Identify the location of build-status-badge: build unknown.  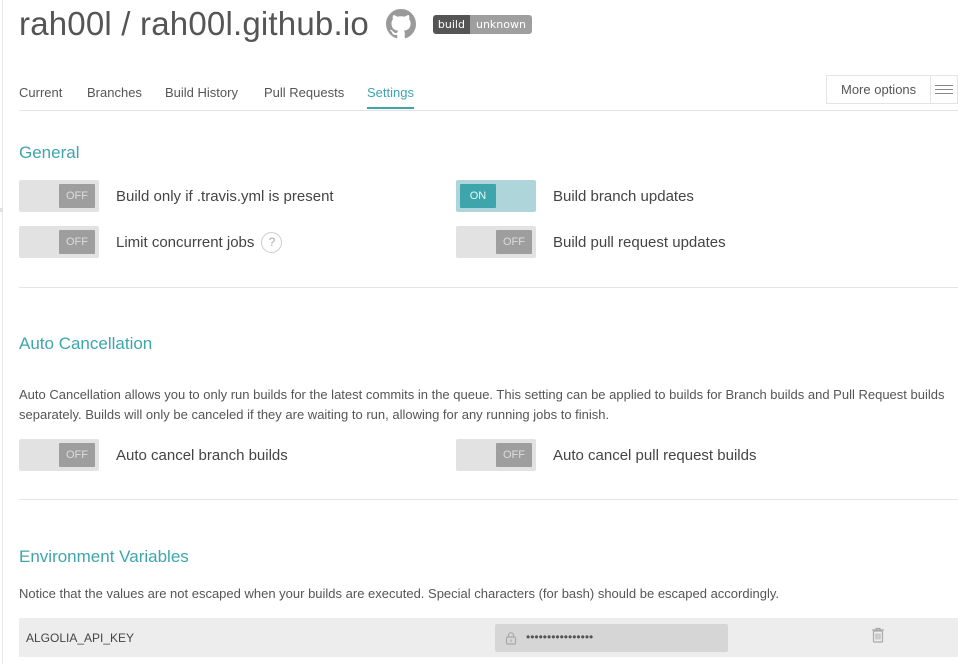
(482, 24).